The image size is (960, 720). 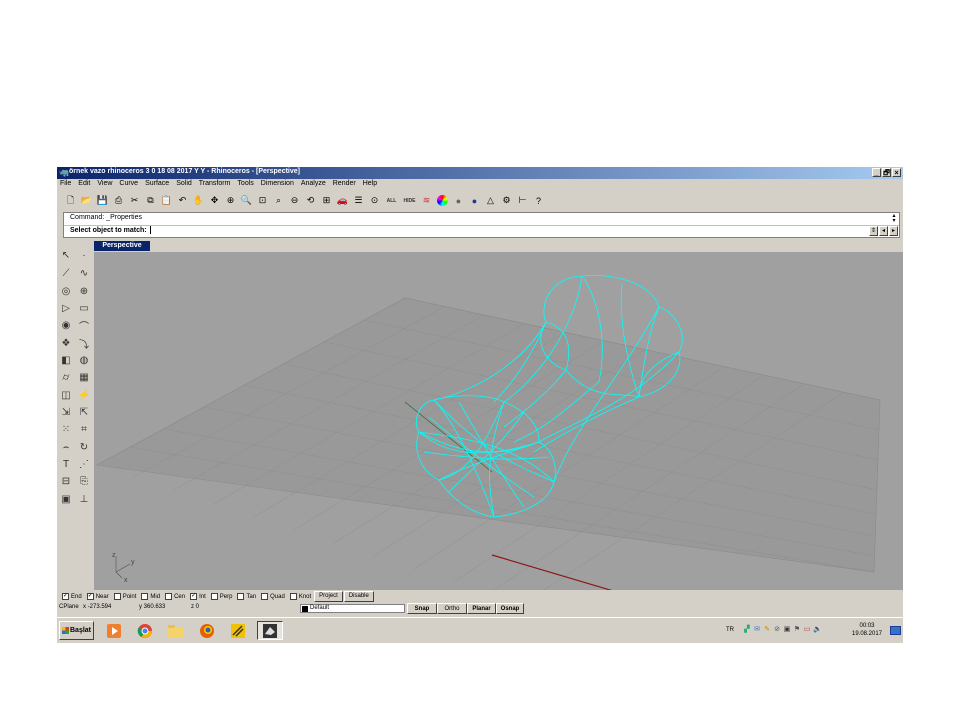 What do you see at coordinates (65, 596) in the screenshot?
I see `osnap-end-checkbox: ✓` at bounding box center [65, 596].